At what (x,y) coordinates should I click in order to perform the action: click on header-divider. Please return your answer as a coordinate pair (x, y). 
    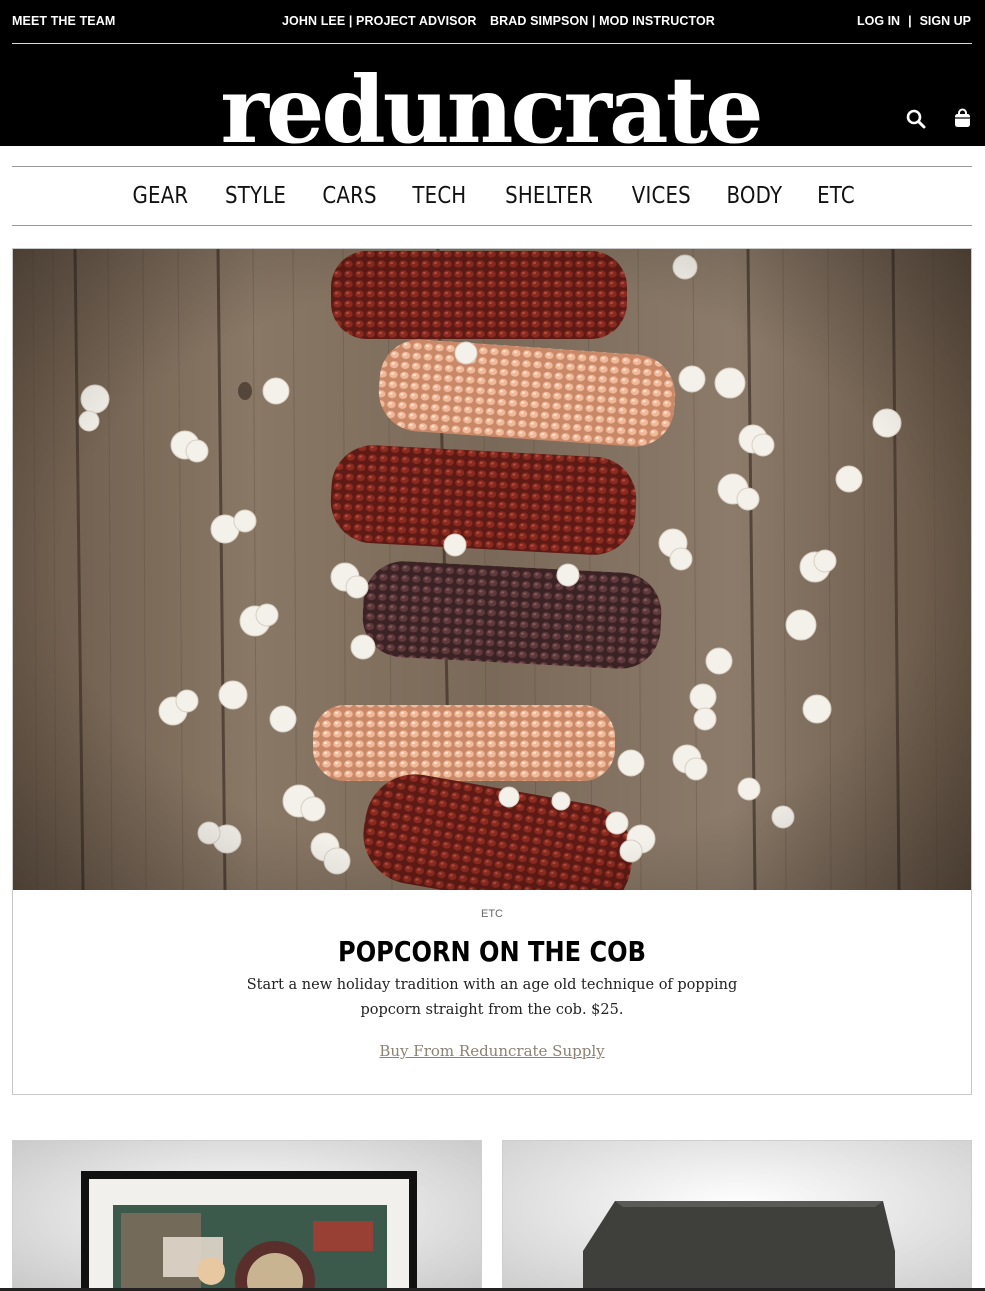
    Looking at the image, I should click on (492, 43).